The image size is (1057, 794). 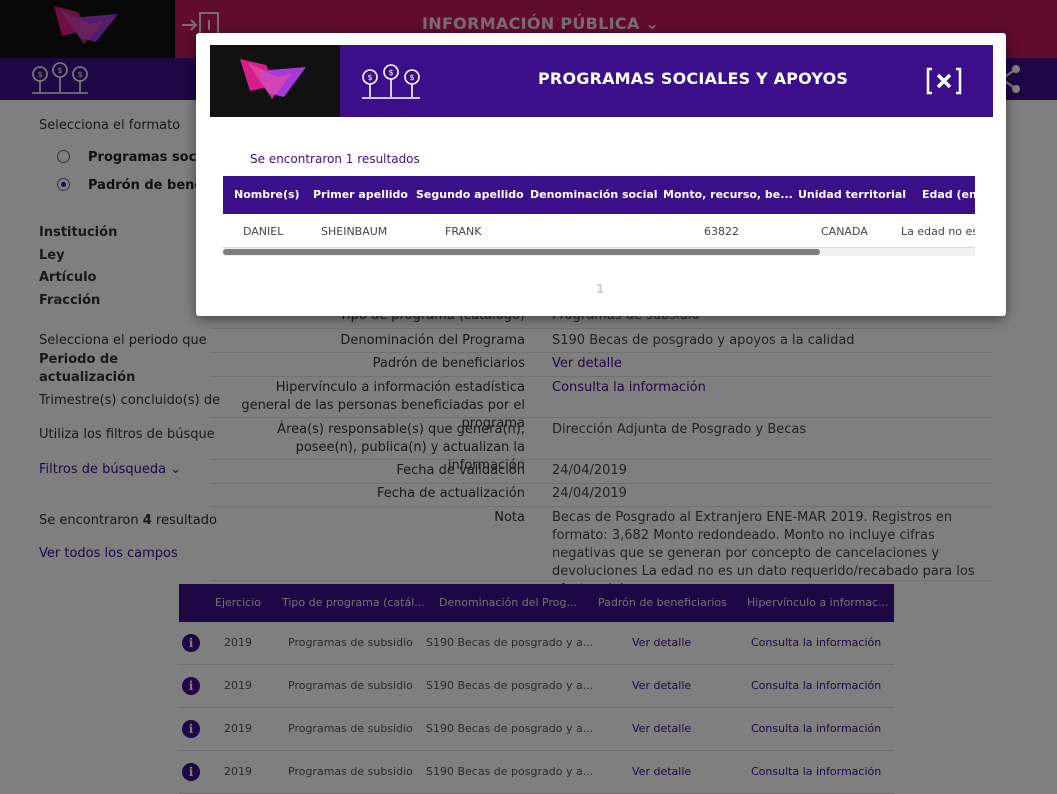 I want to click on horizontal-scrollbar, so click(x=599, y=252).